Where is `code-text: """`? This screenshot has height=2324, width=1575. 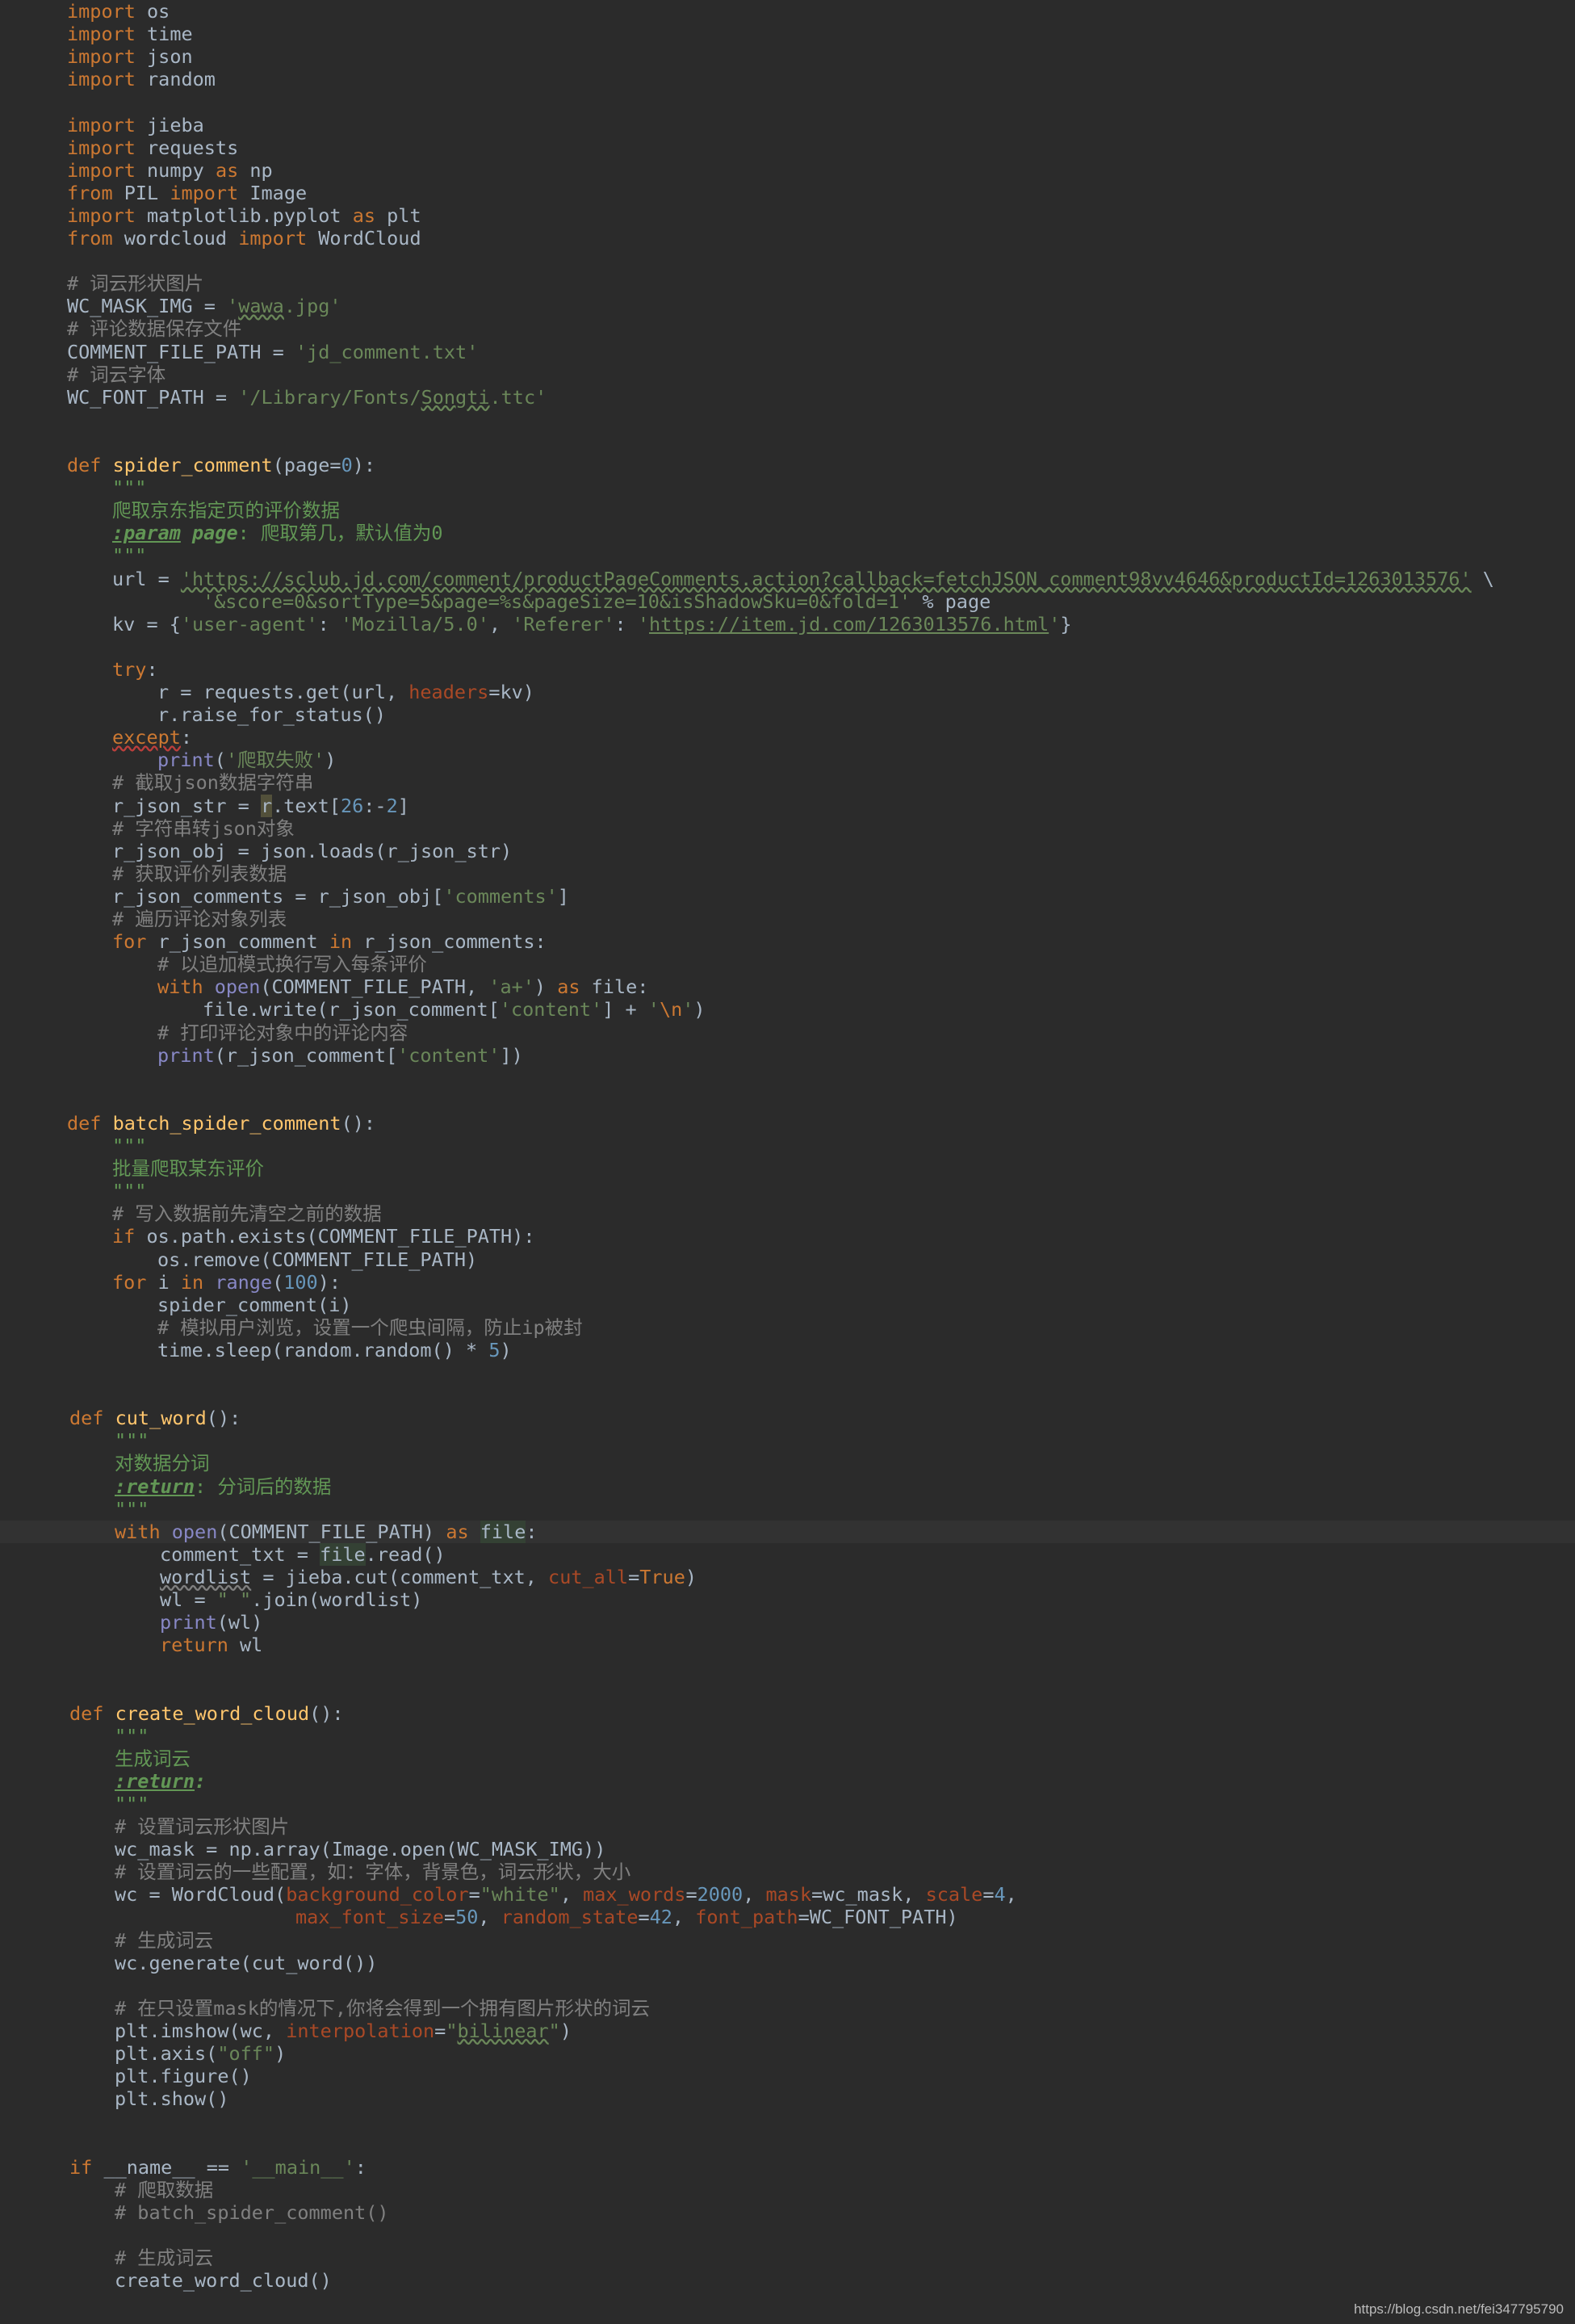 code-text: """ is located at coordinates (129, 1191).